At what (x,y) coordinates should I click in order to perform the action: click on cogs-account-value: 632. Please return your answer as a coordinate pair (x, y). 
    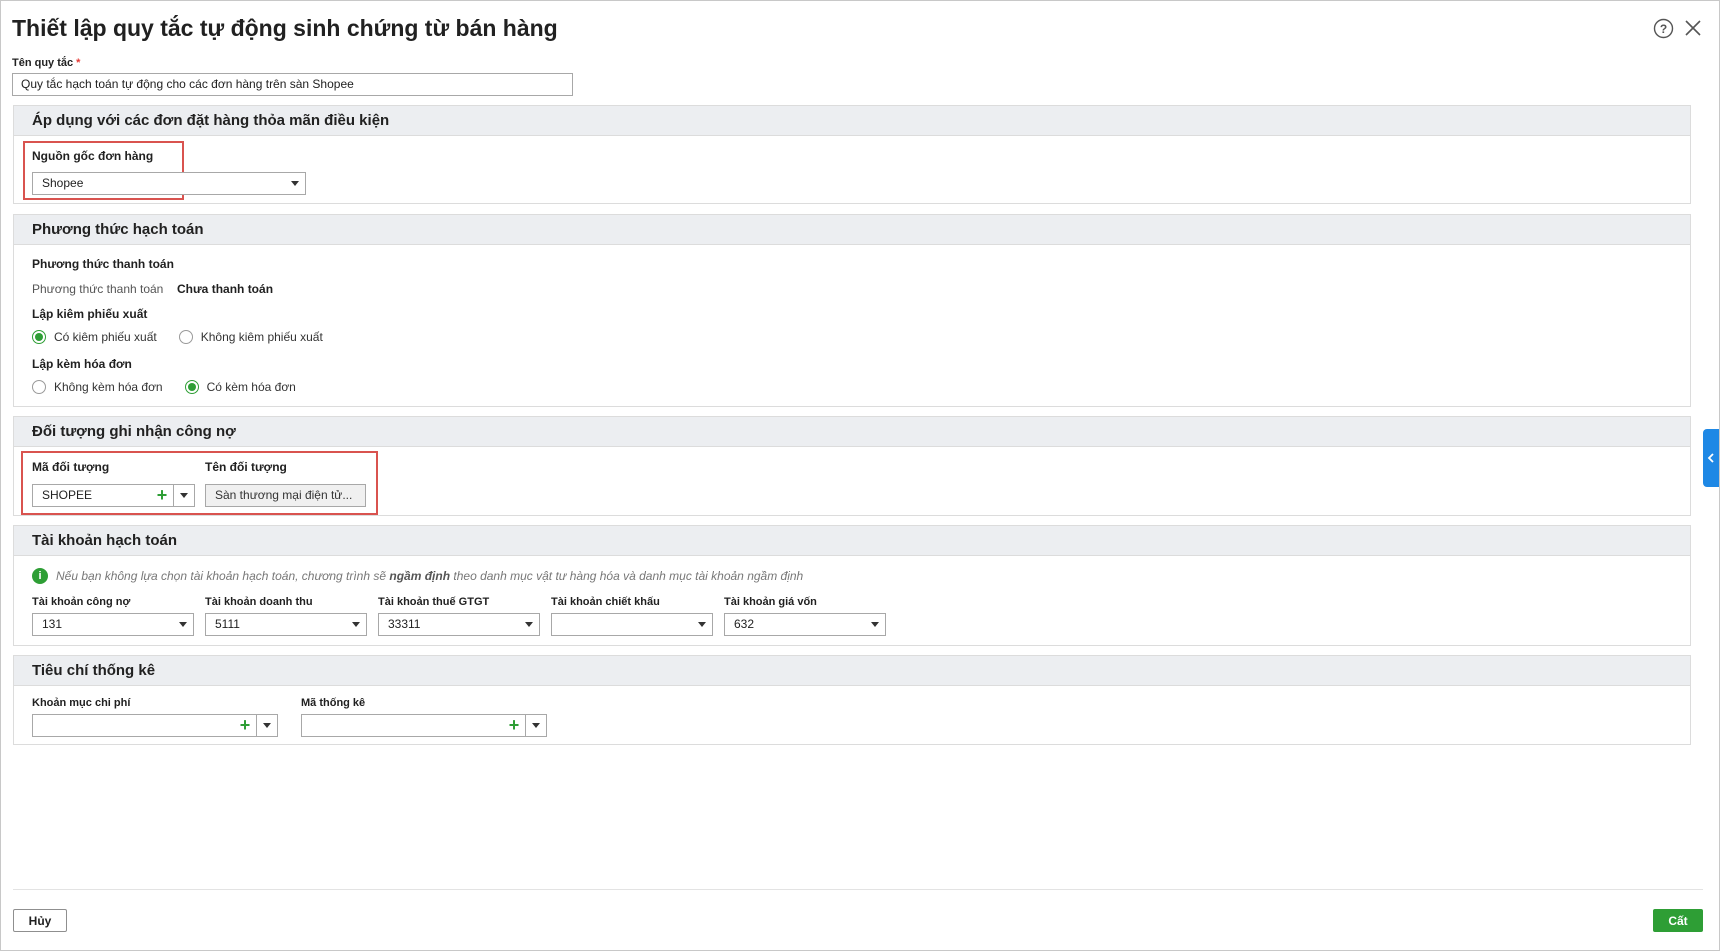
    Looking at the image, I should click on (744, 624).